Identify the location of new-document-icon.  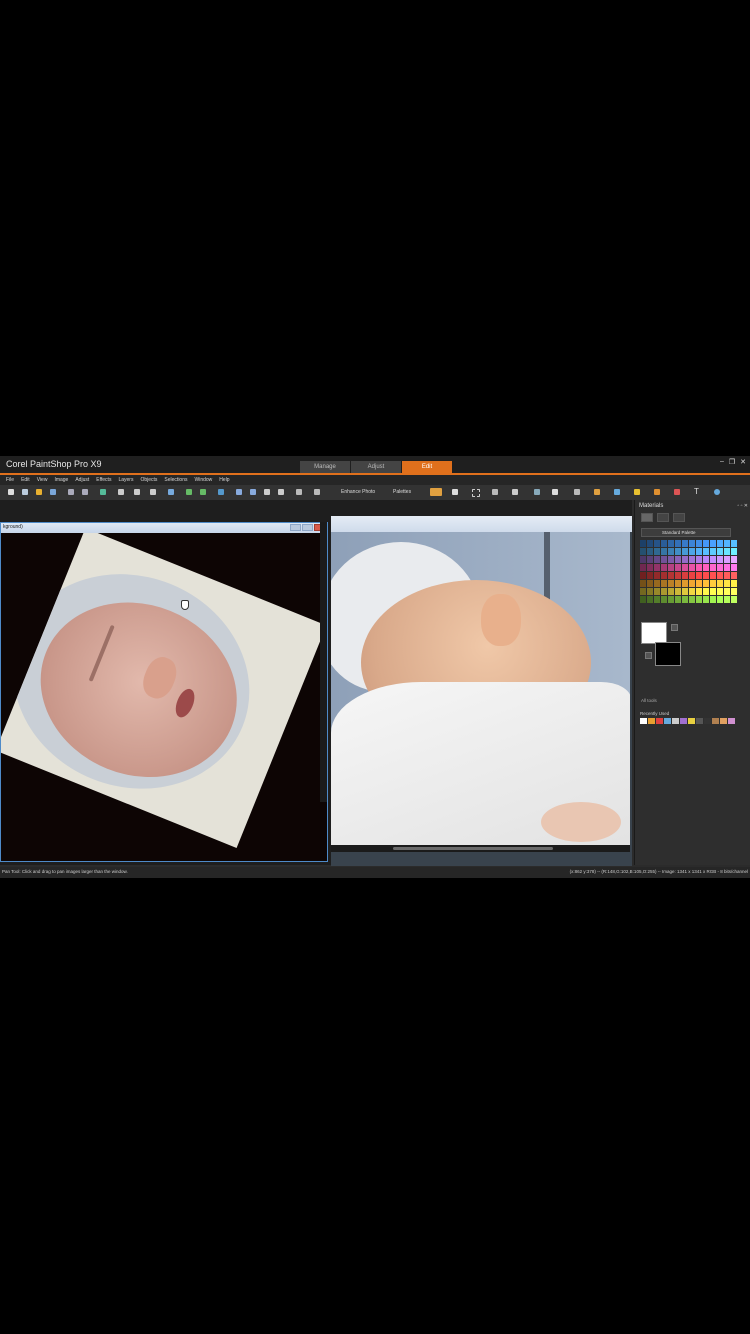
(25, 492).